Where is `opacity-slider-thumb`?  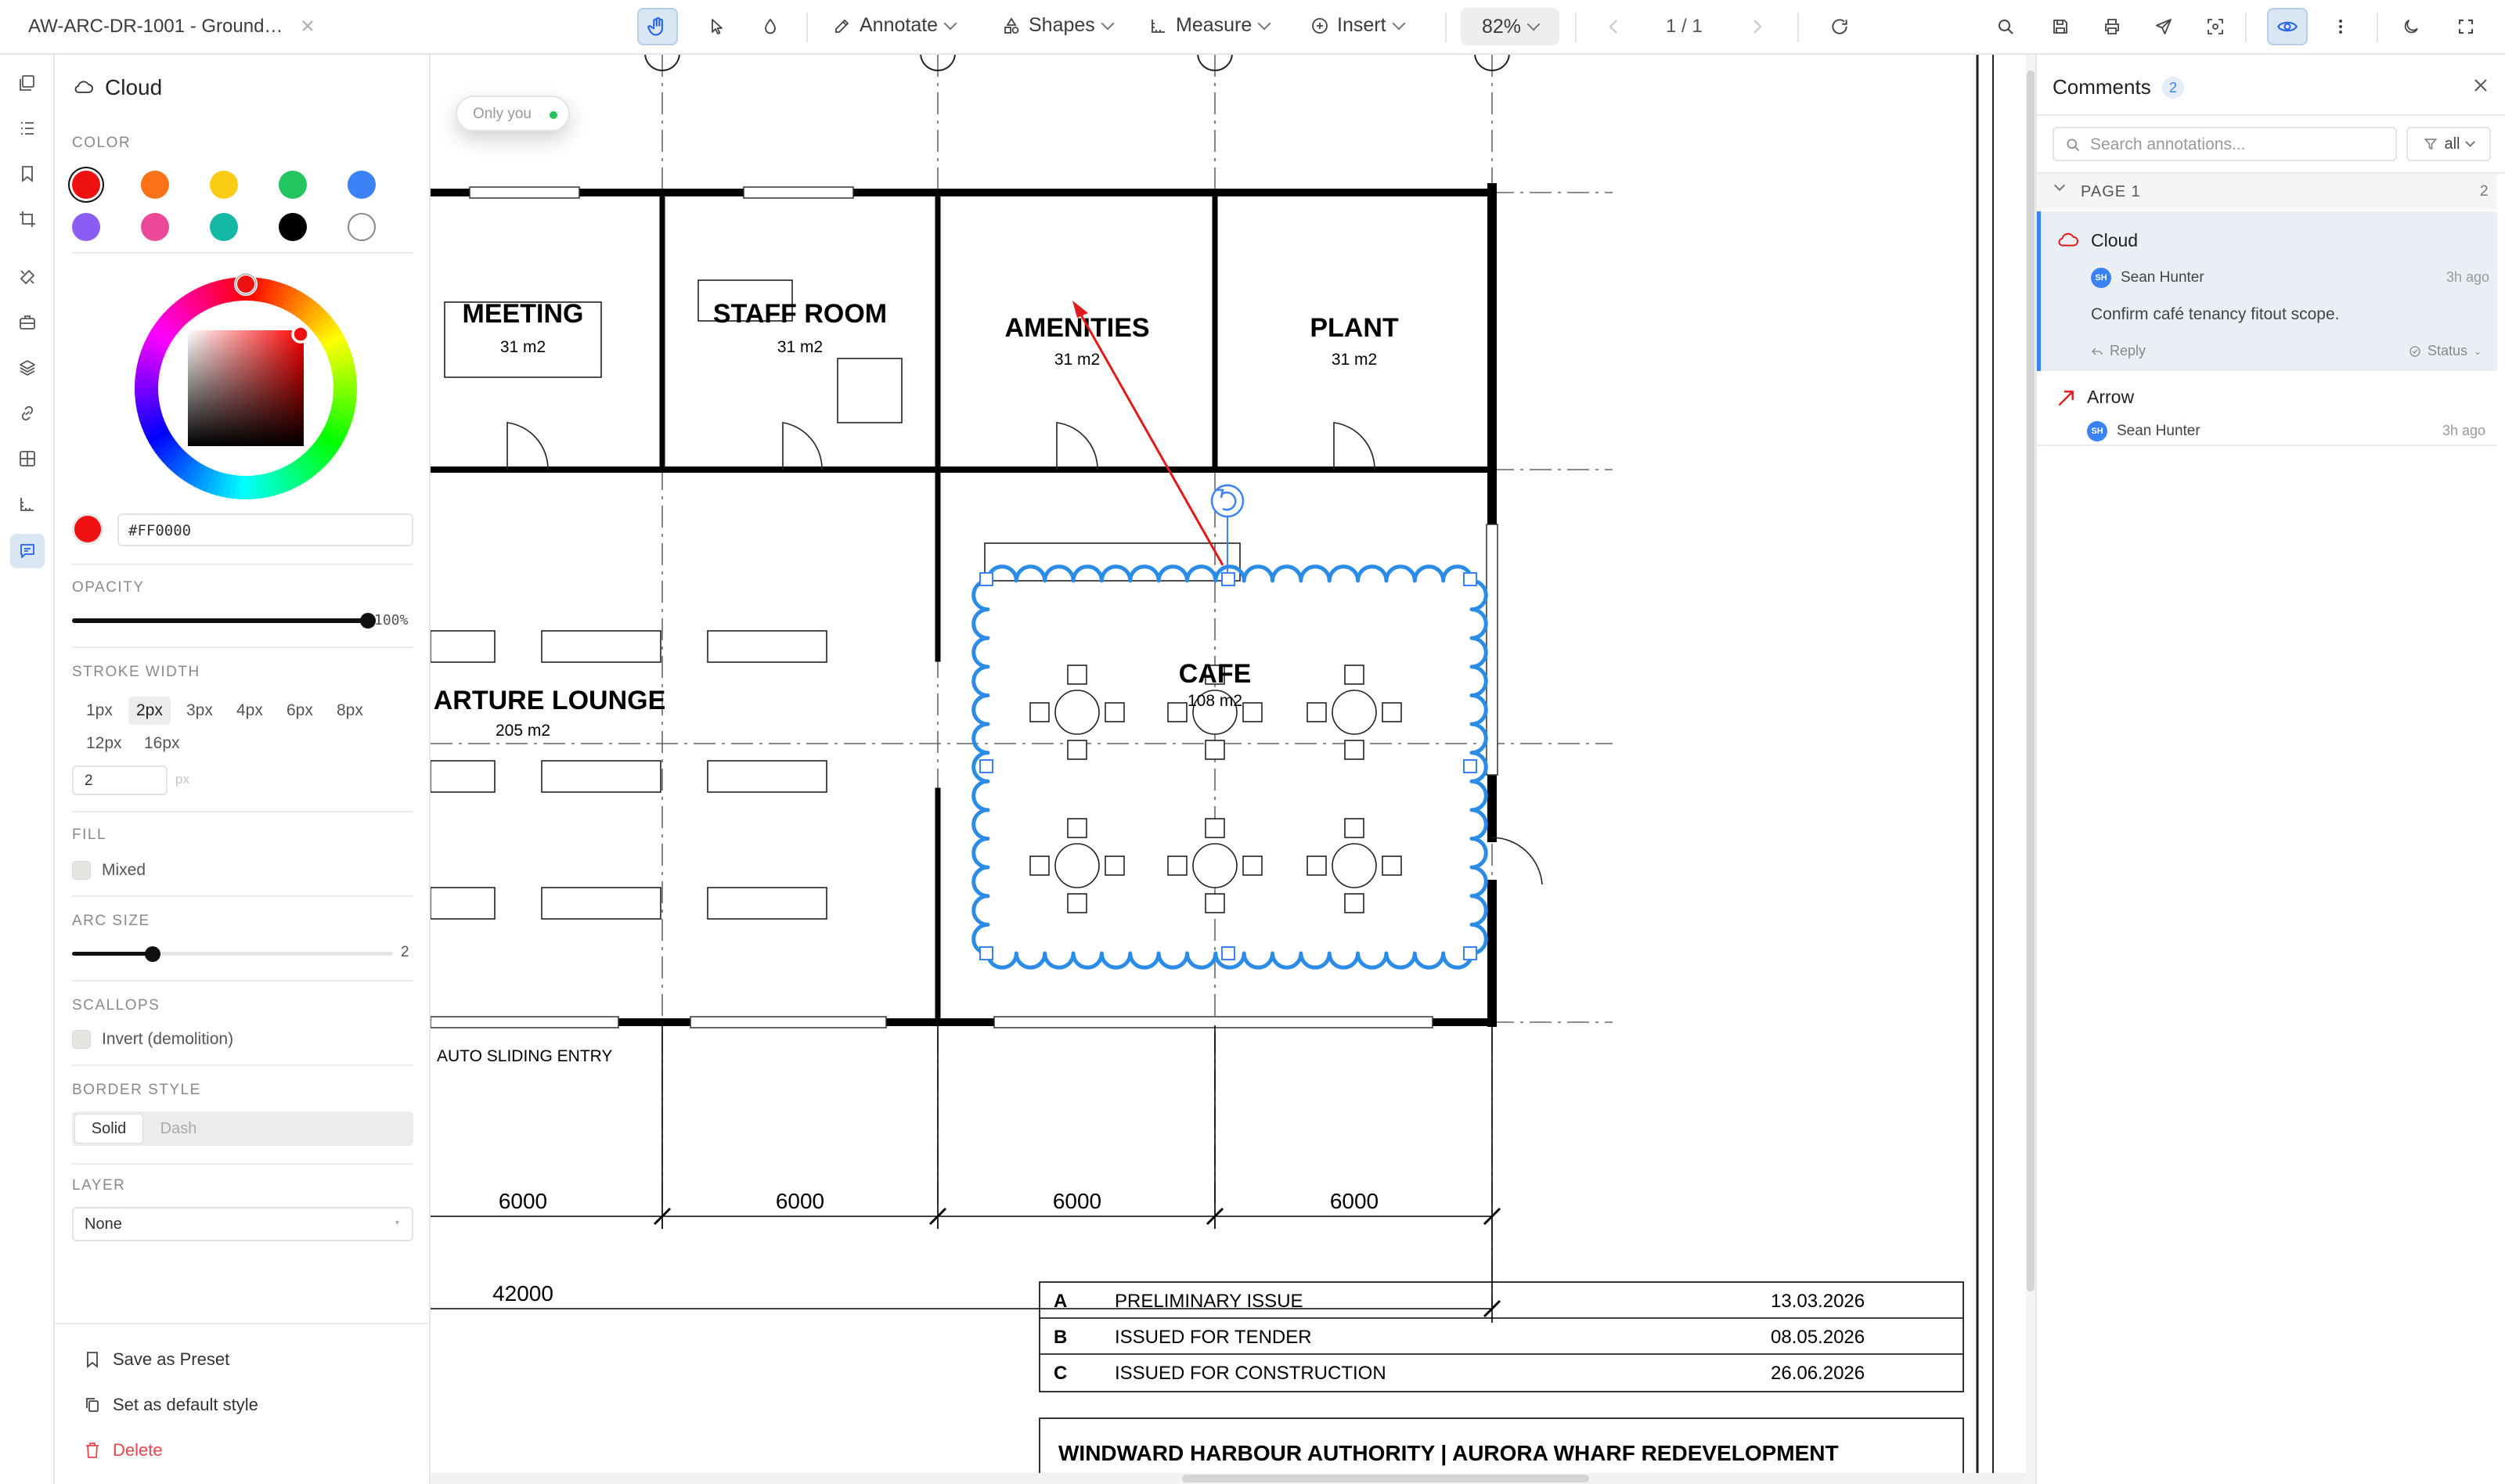 opacity-slider-thumb is located at coordinates (368, 621).